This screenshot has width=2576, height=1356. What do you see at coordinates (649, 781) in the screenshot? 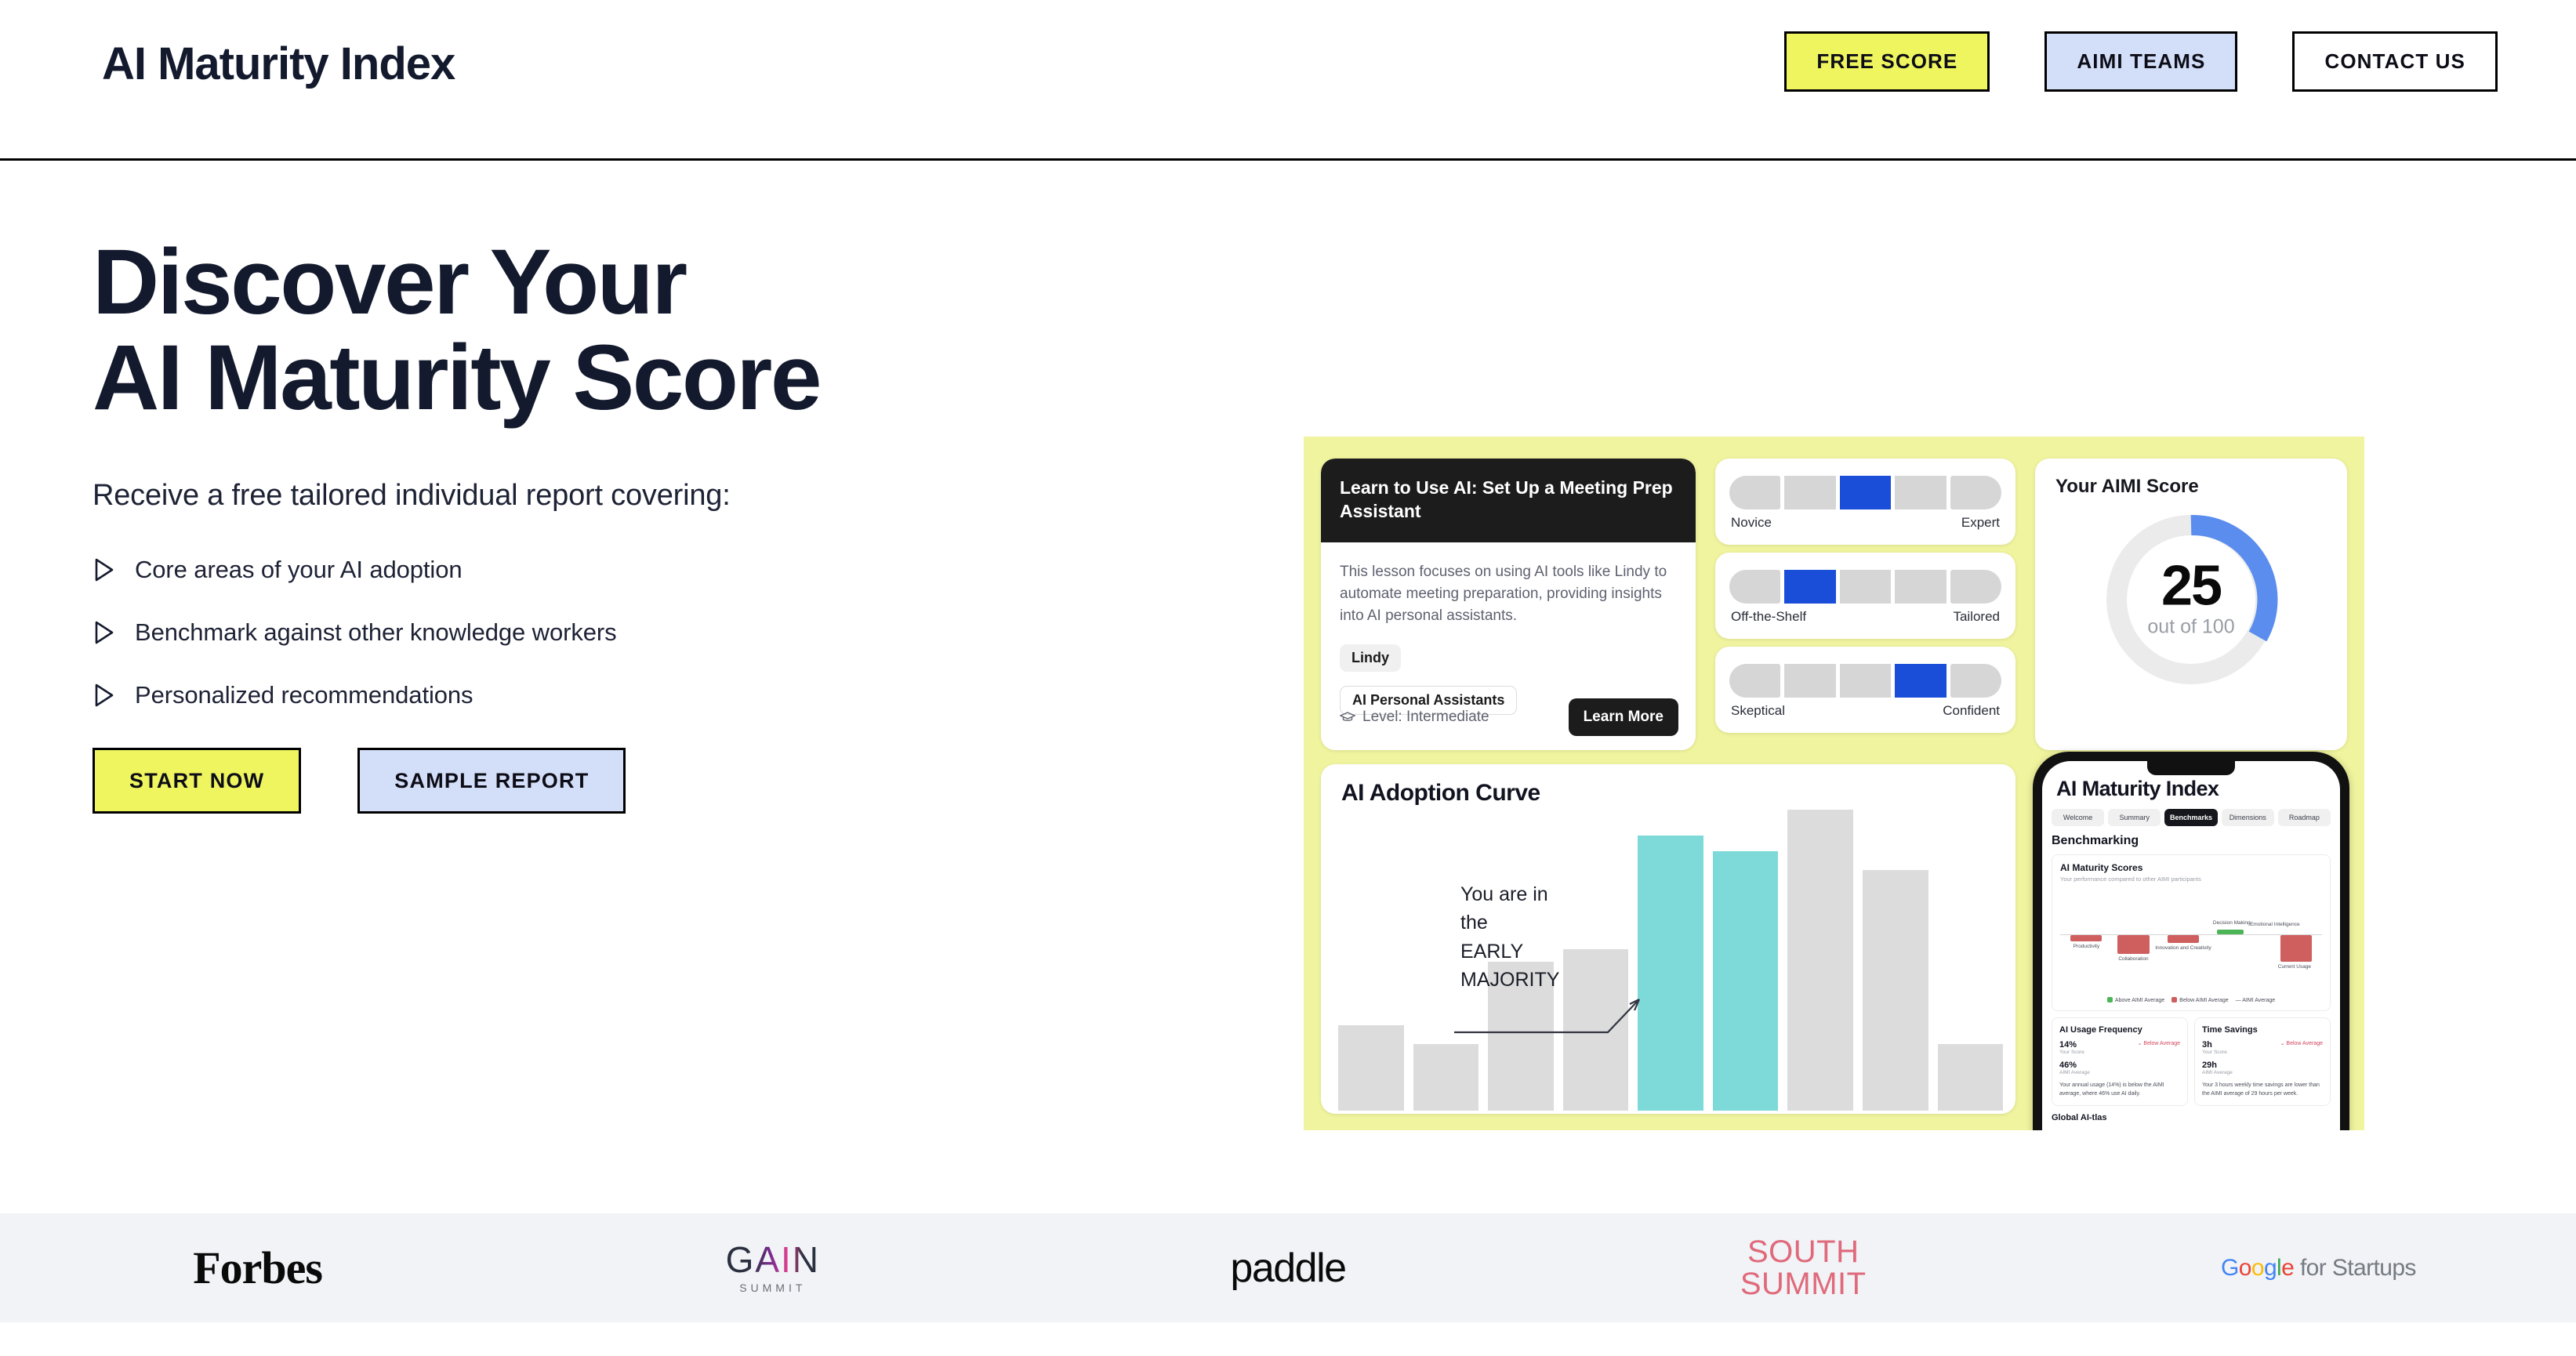
I see `hero-cta-group: START NOW SAMPLE REPORT` at bounding box center [649, 781].